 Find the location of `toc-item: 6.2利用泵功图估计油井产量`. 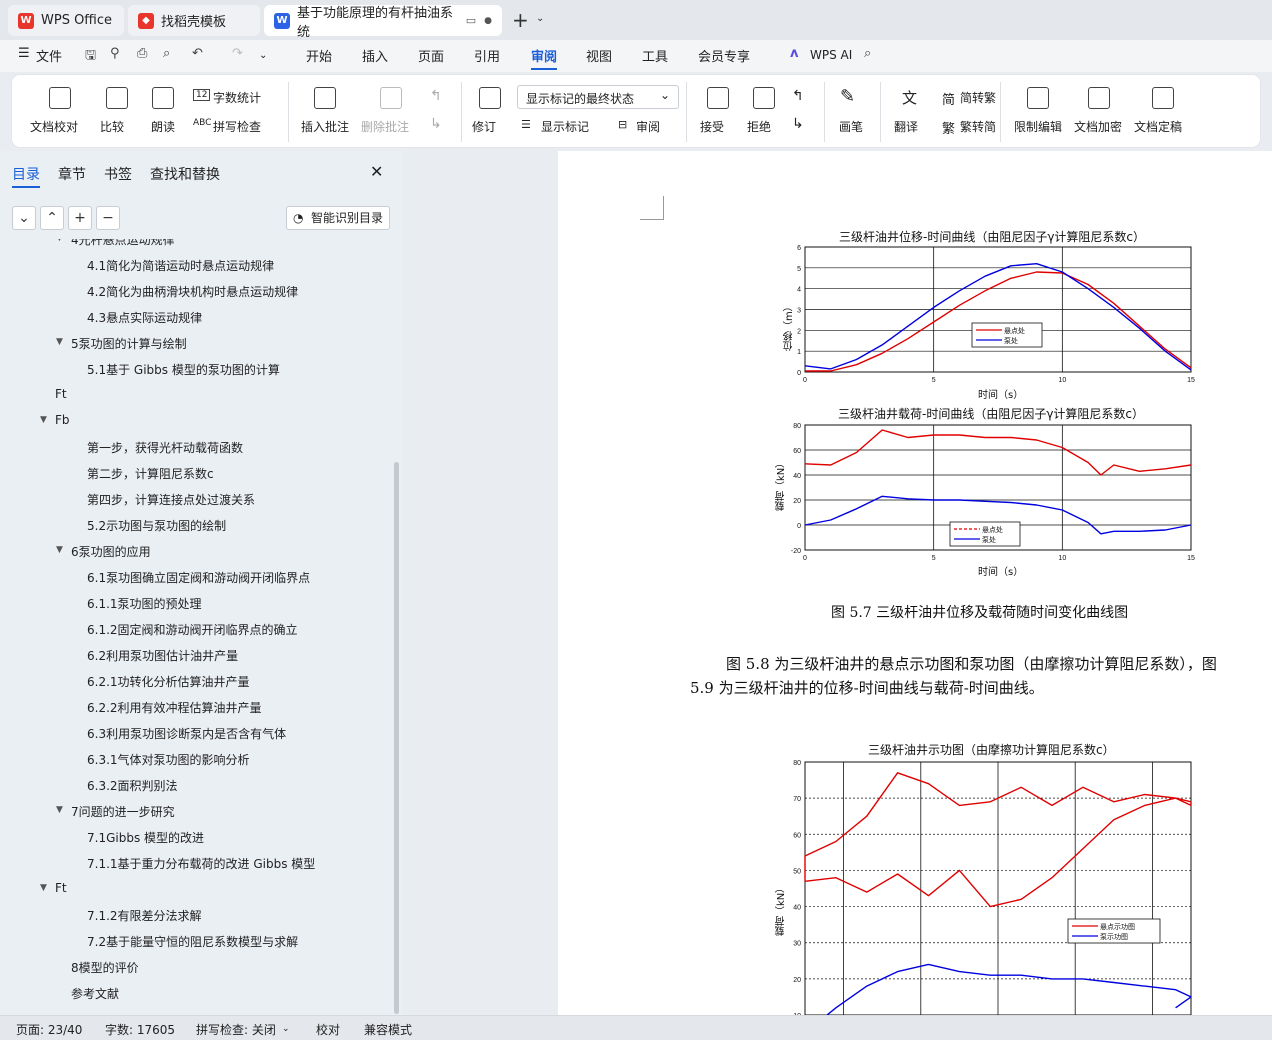

toc-item: 6.2利用泵功图估计油井产量 is located at coordinates (162, 655).